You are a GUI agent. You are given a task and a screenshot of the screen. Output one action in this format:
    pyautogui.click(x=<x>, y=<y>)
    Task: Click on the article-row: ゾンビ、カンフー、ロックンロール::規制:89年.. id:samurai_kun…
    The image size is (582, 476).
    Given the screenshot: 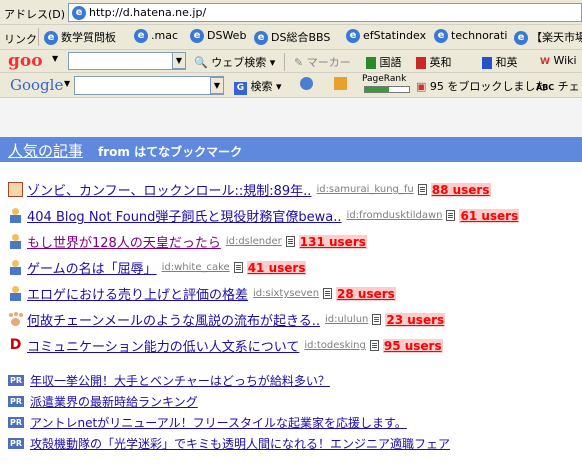 What is the action you would take?
    pyautogui.click(x=249, y=191)
    